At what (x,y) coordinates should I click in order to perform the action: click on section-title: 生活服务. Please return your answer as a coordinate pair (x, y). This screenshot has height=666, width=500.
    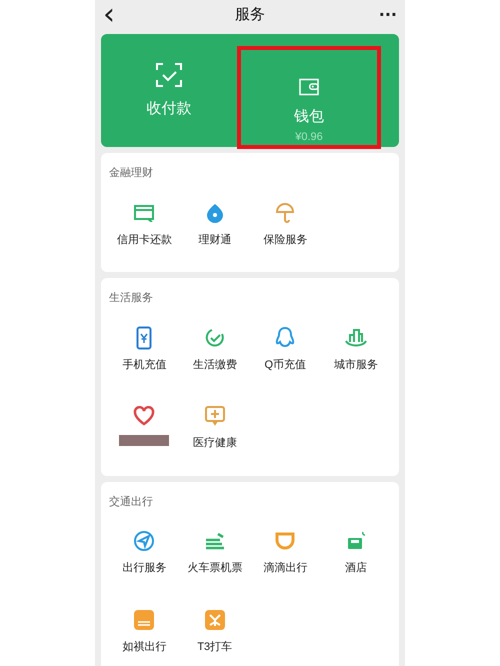
    Looking at the image, I should click on (131, 298).